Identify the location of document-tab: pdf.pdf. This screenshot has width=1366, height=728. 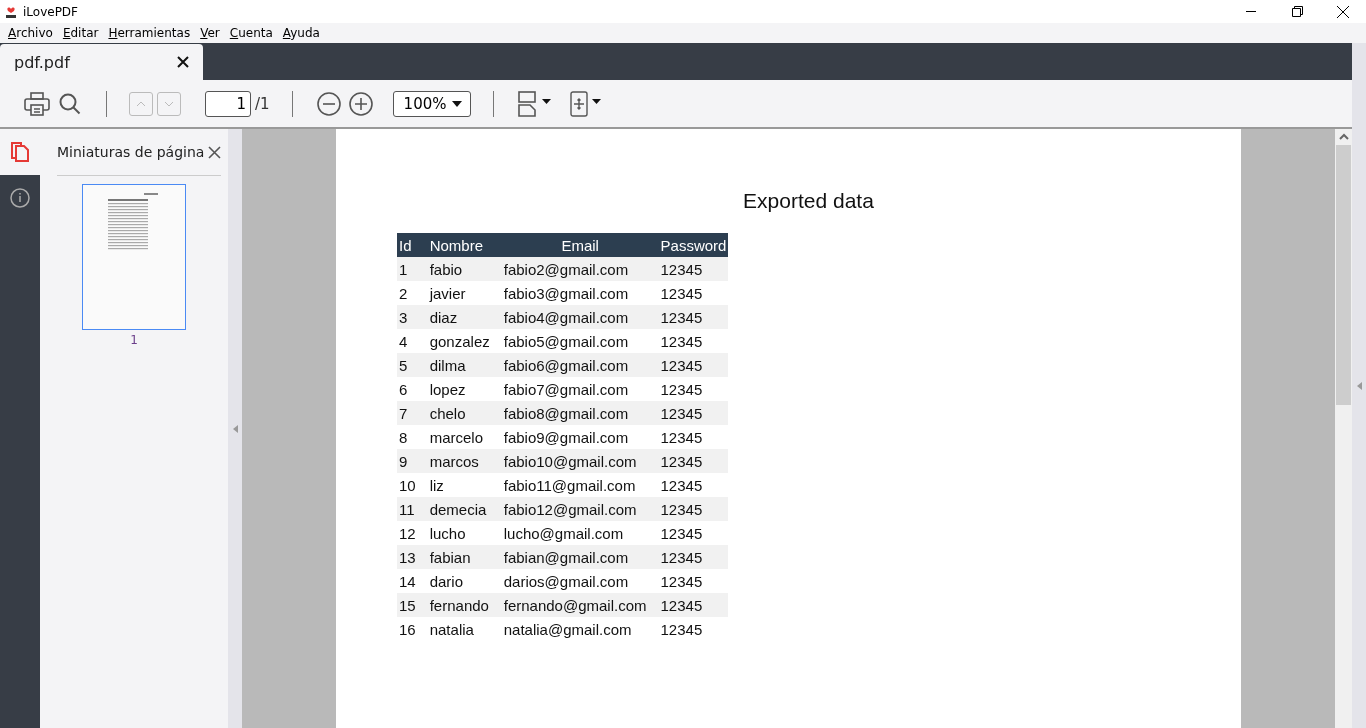
(101, 62).